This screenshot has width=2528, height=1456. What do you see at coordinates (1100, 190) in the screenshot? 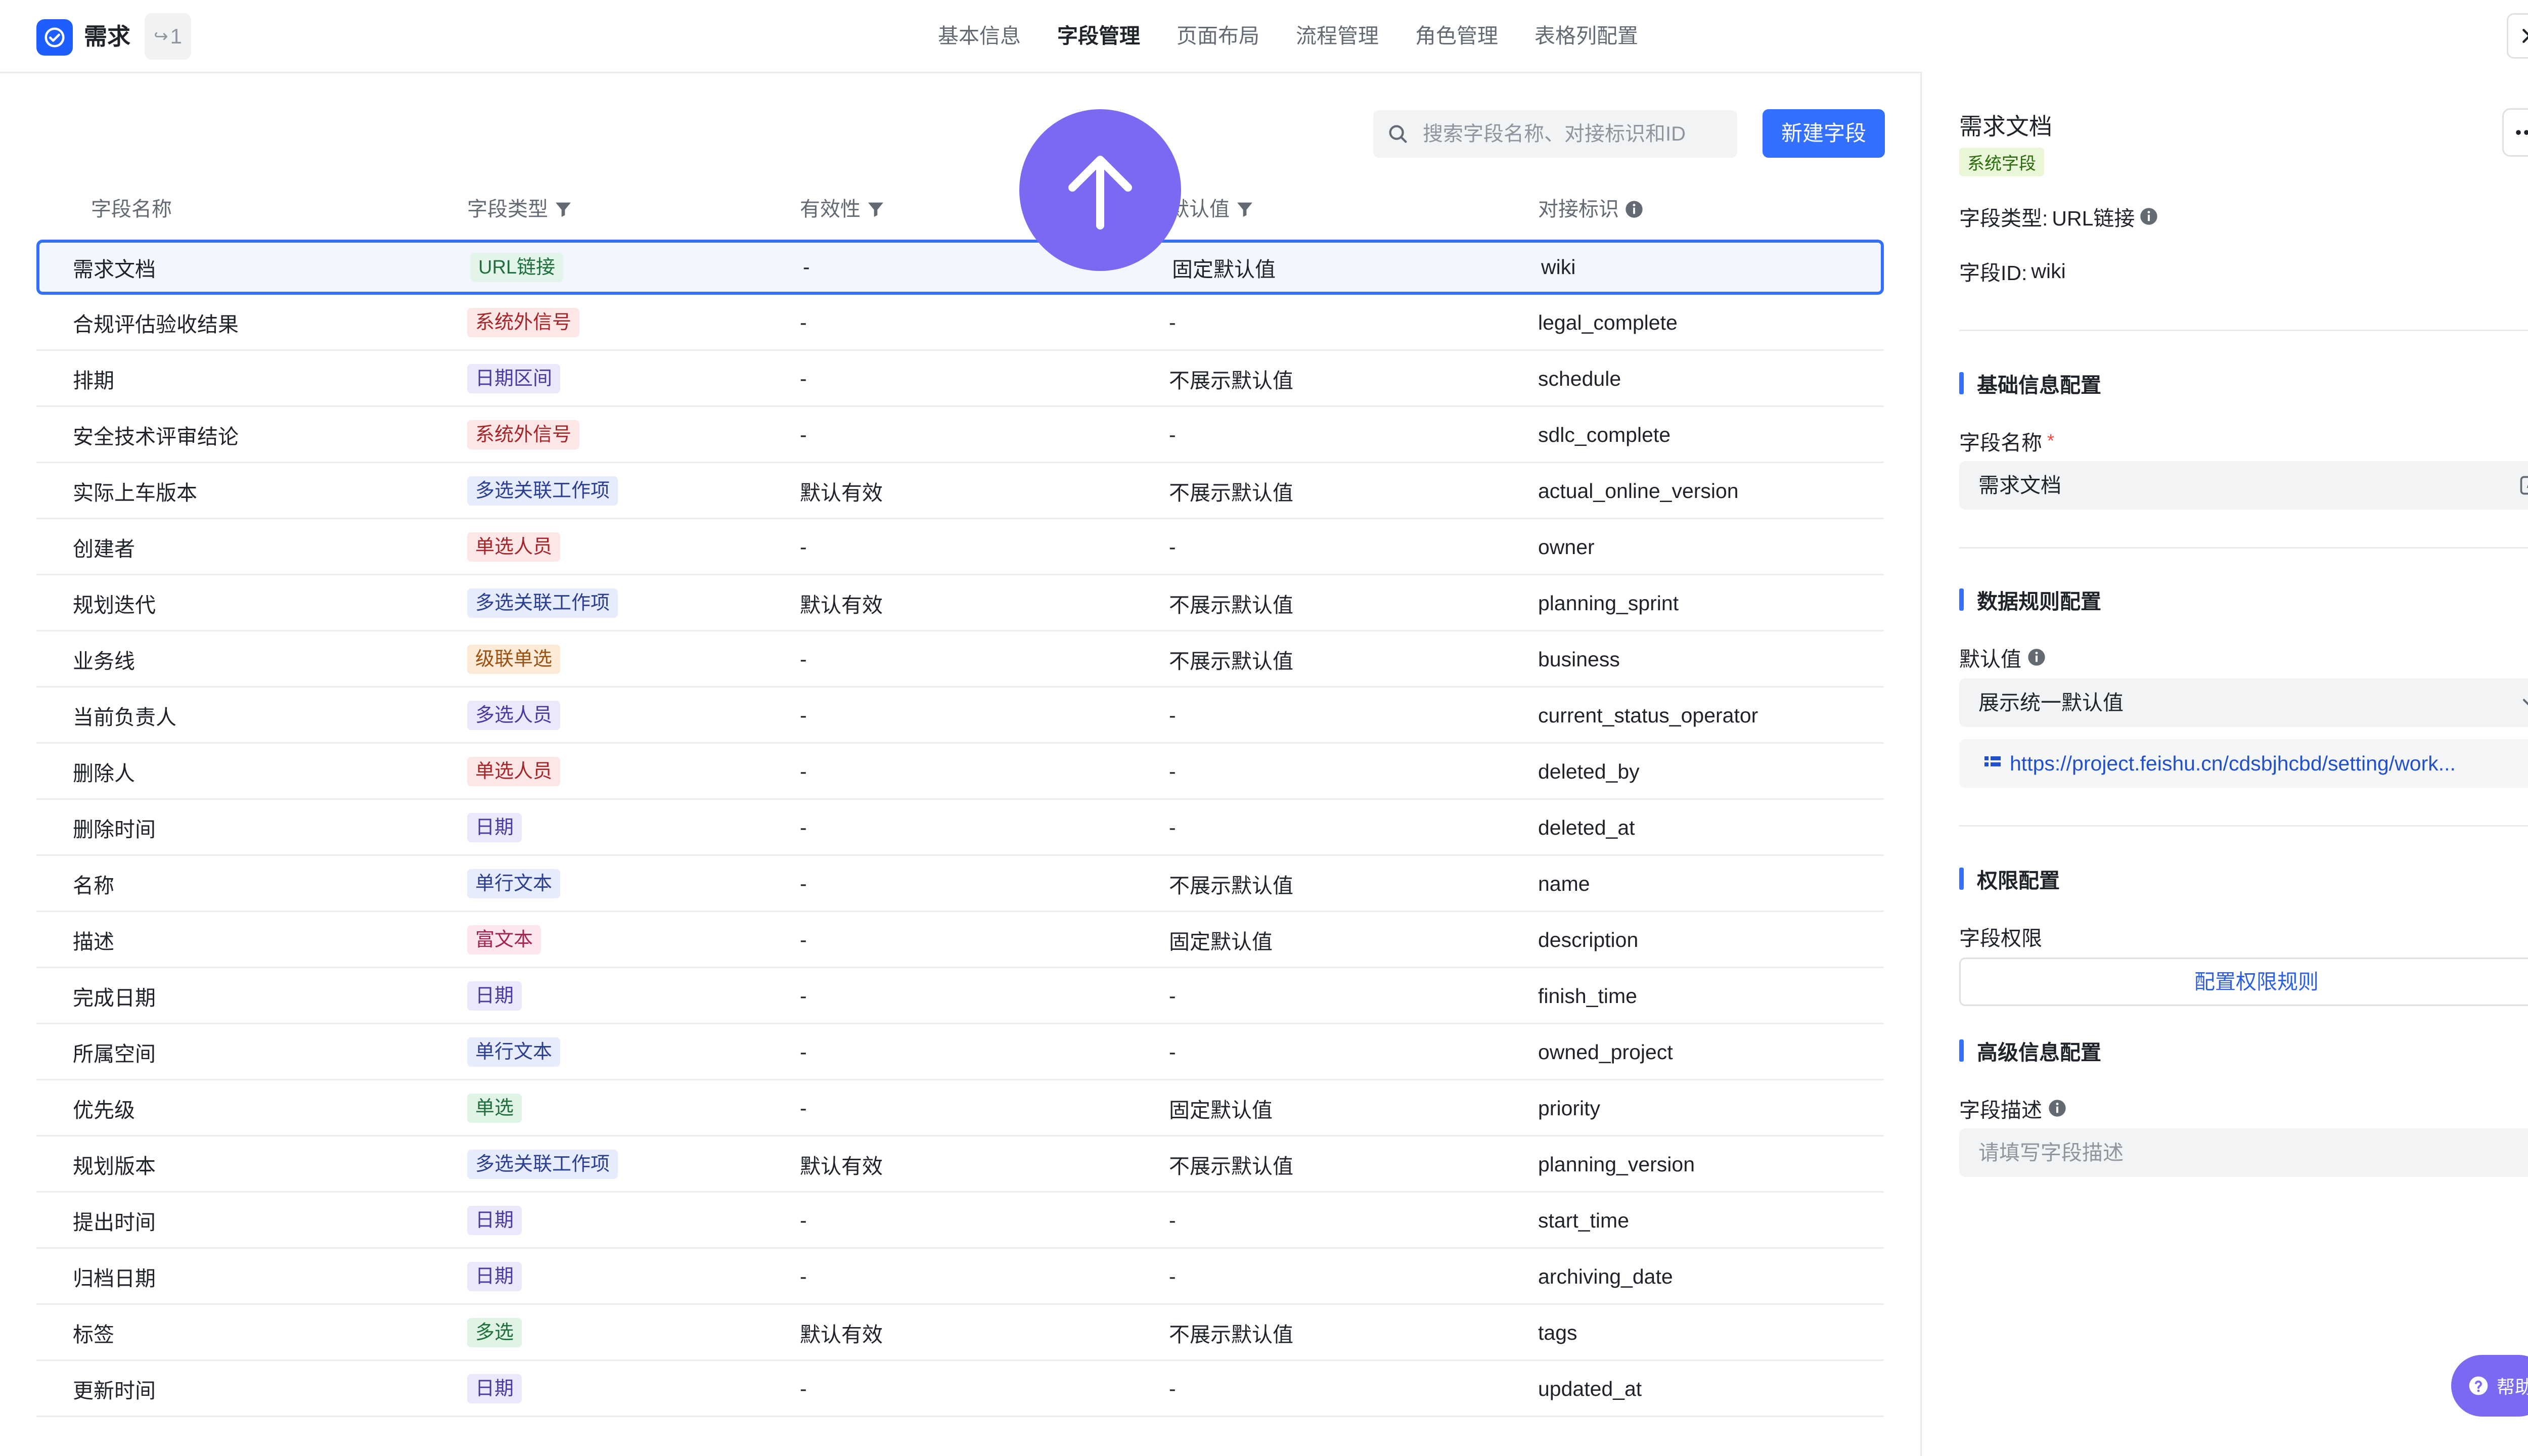
I see `scroll-top-button` at bounding box center [1100, 190].